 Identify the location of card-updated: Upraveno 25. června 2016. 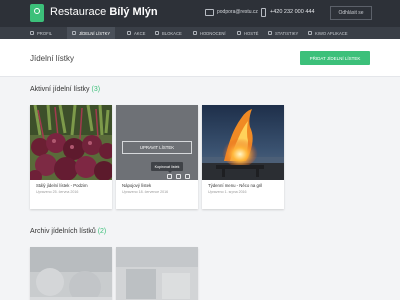
(57, 192).